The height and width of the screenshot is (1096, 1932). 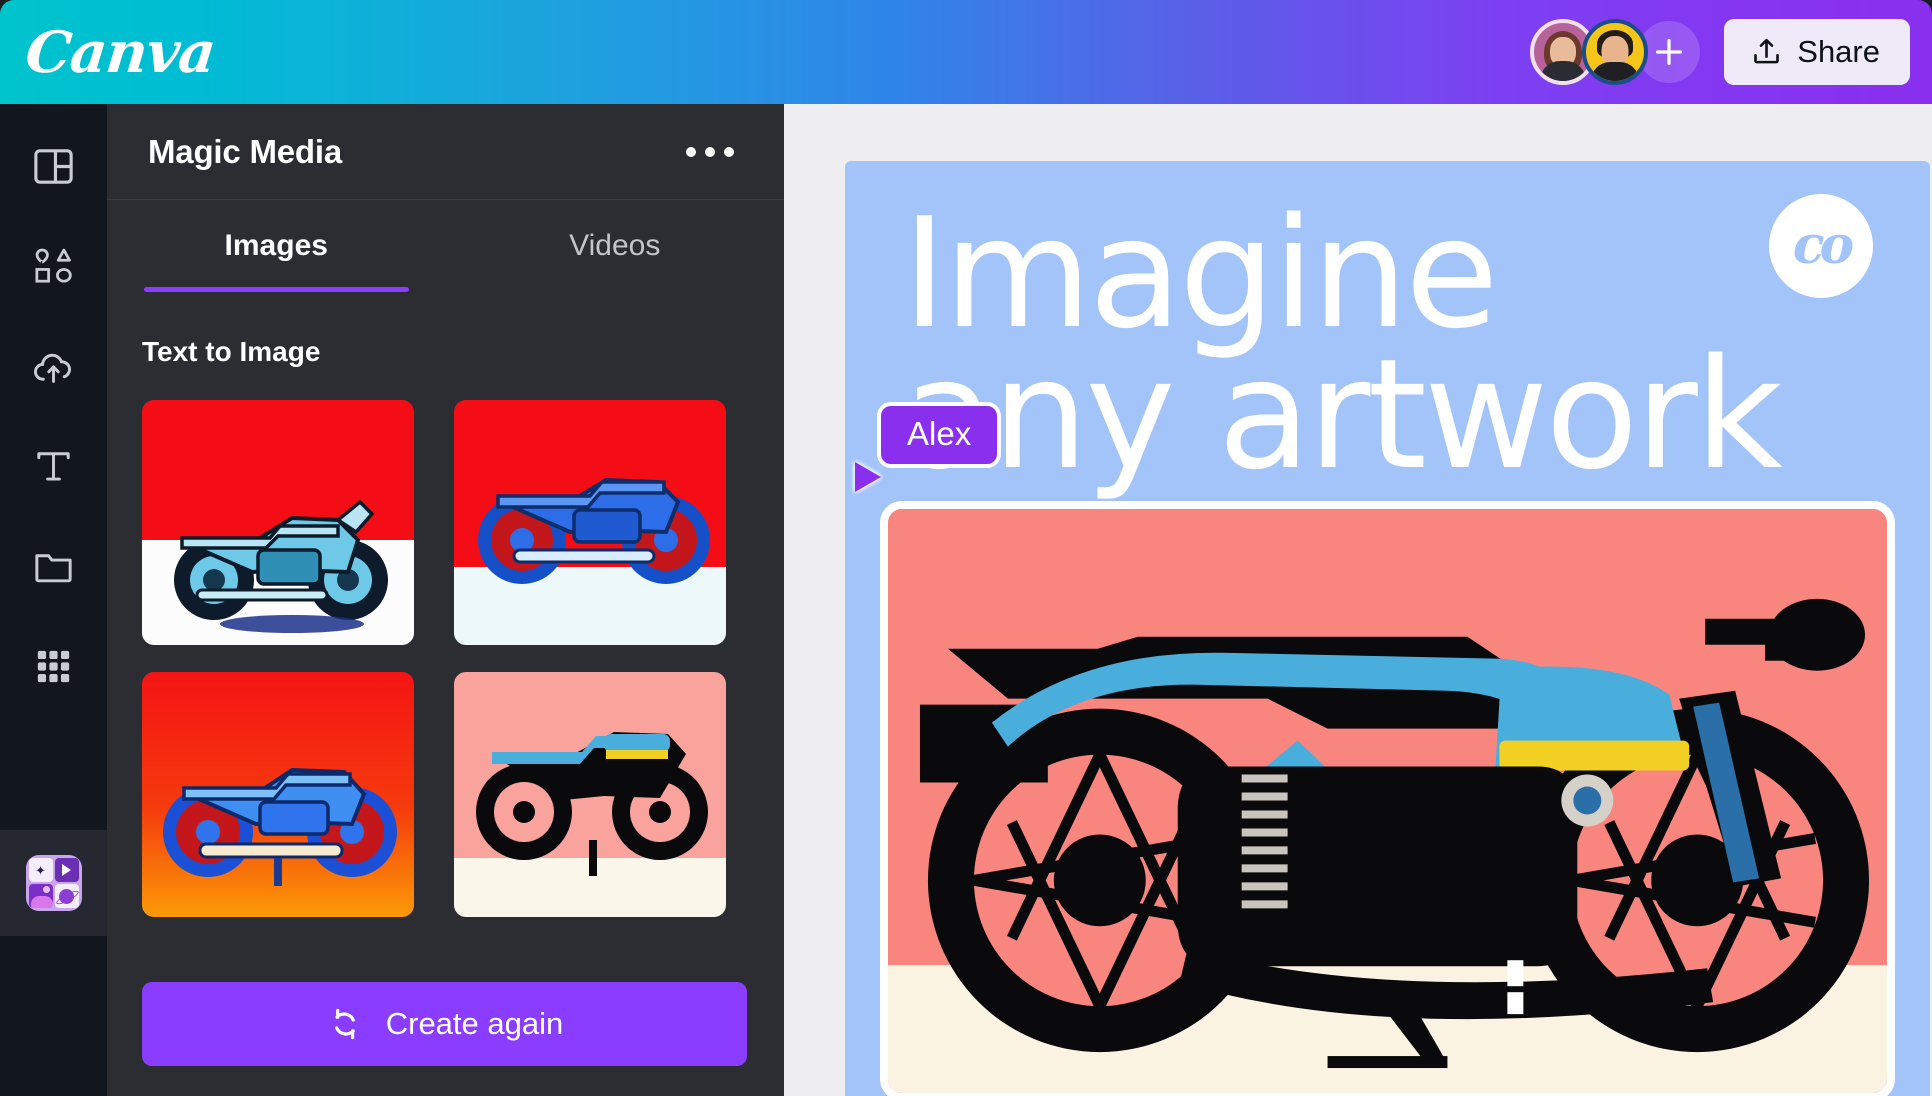 I want to click on cloud-upload-icon, so click(x=52, y=368).